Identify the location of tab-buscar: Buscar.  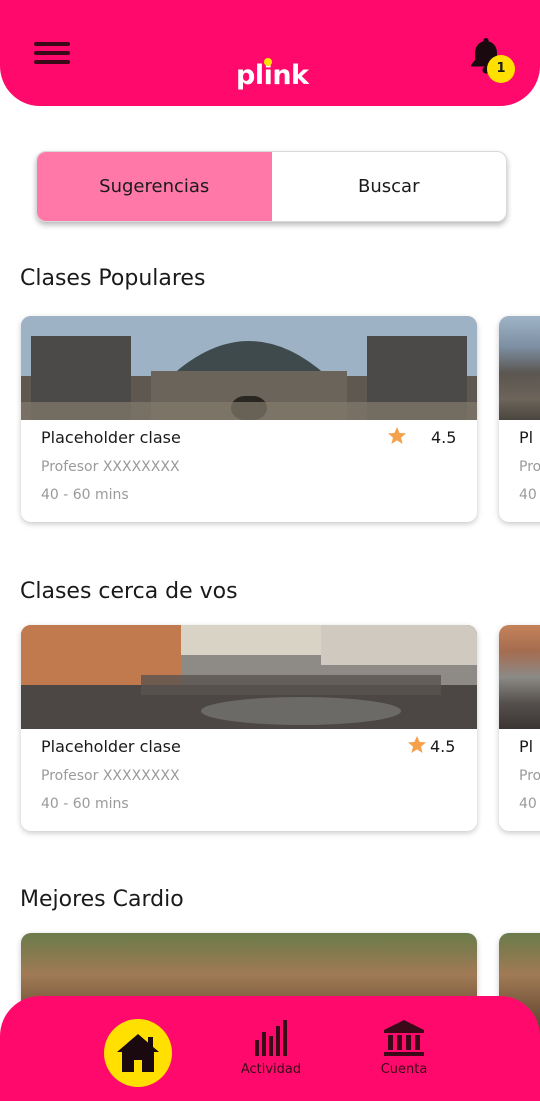
(389, 186).